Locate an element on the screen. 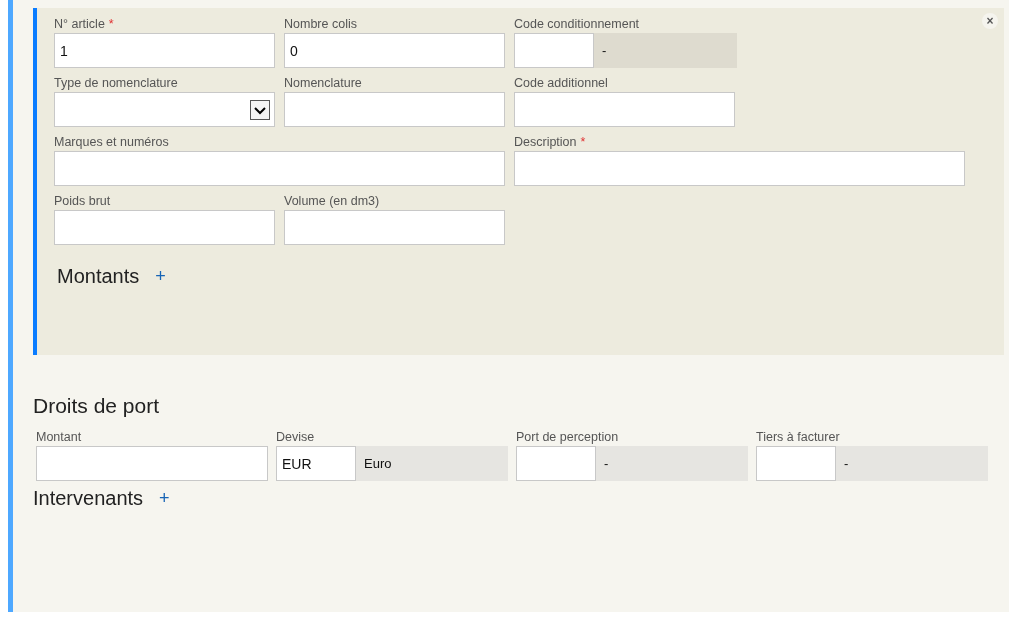 This screenshot has height=632, width=1009. section-title: Droits de port is located at coordinates (97, 406).